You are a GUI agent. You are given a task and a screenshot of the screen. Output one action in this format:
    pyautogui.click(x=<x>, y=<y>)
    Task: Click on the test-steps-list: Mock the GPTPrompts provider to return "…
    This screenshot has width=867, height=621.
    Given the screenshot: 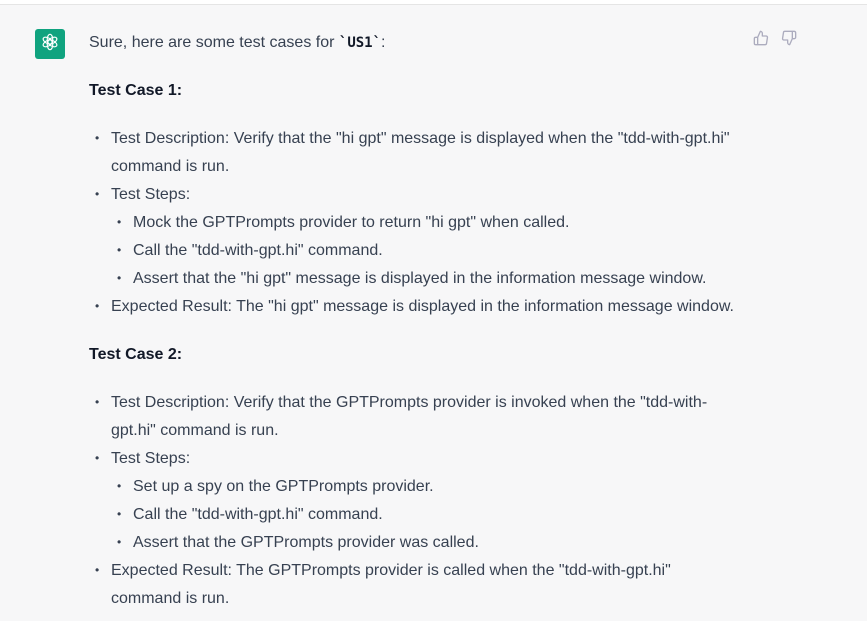 What is the action you would take?
    pyautogui.click(x=430, y=250)
    